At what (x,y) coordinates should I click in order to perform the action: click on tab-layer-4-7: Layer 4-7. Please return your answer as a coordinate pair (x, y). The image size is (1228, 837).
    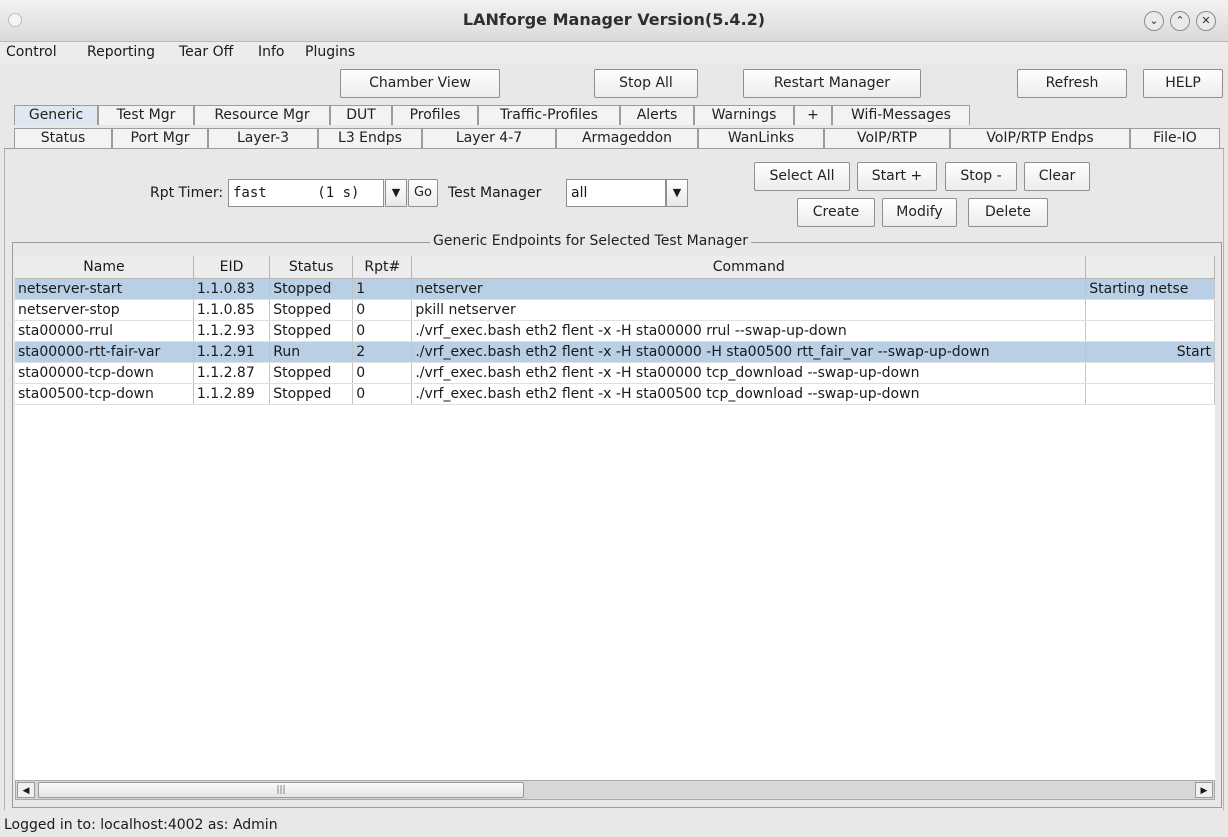
    Looking at the image, I should click on (489, 138).